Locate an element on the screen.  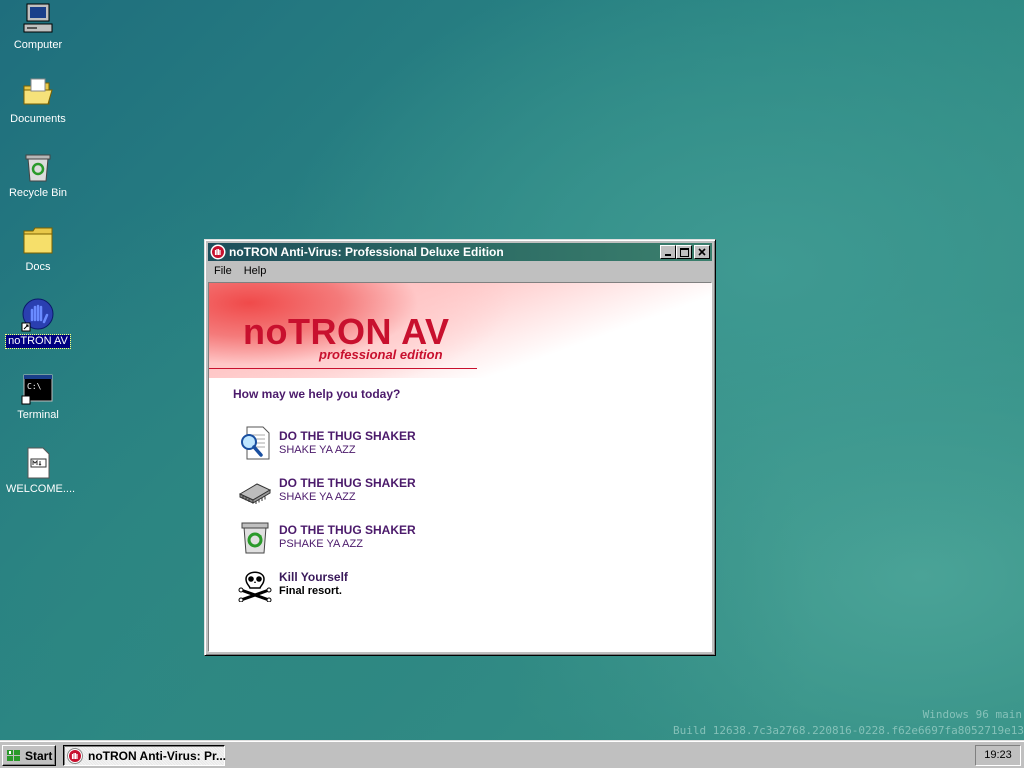
close-button is located at coordinates (702, 252).